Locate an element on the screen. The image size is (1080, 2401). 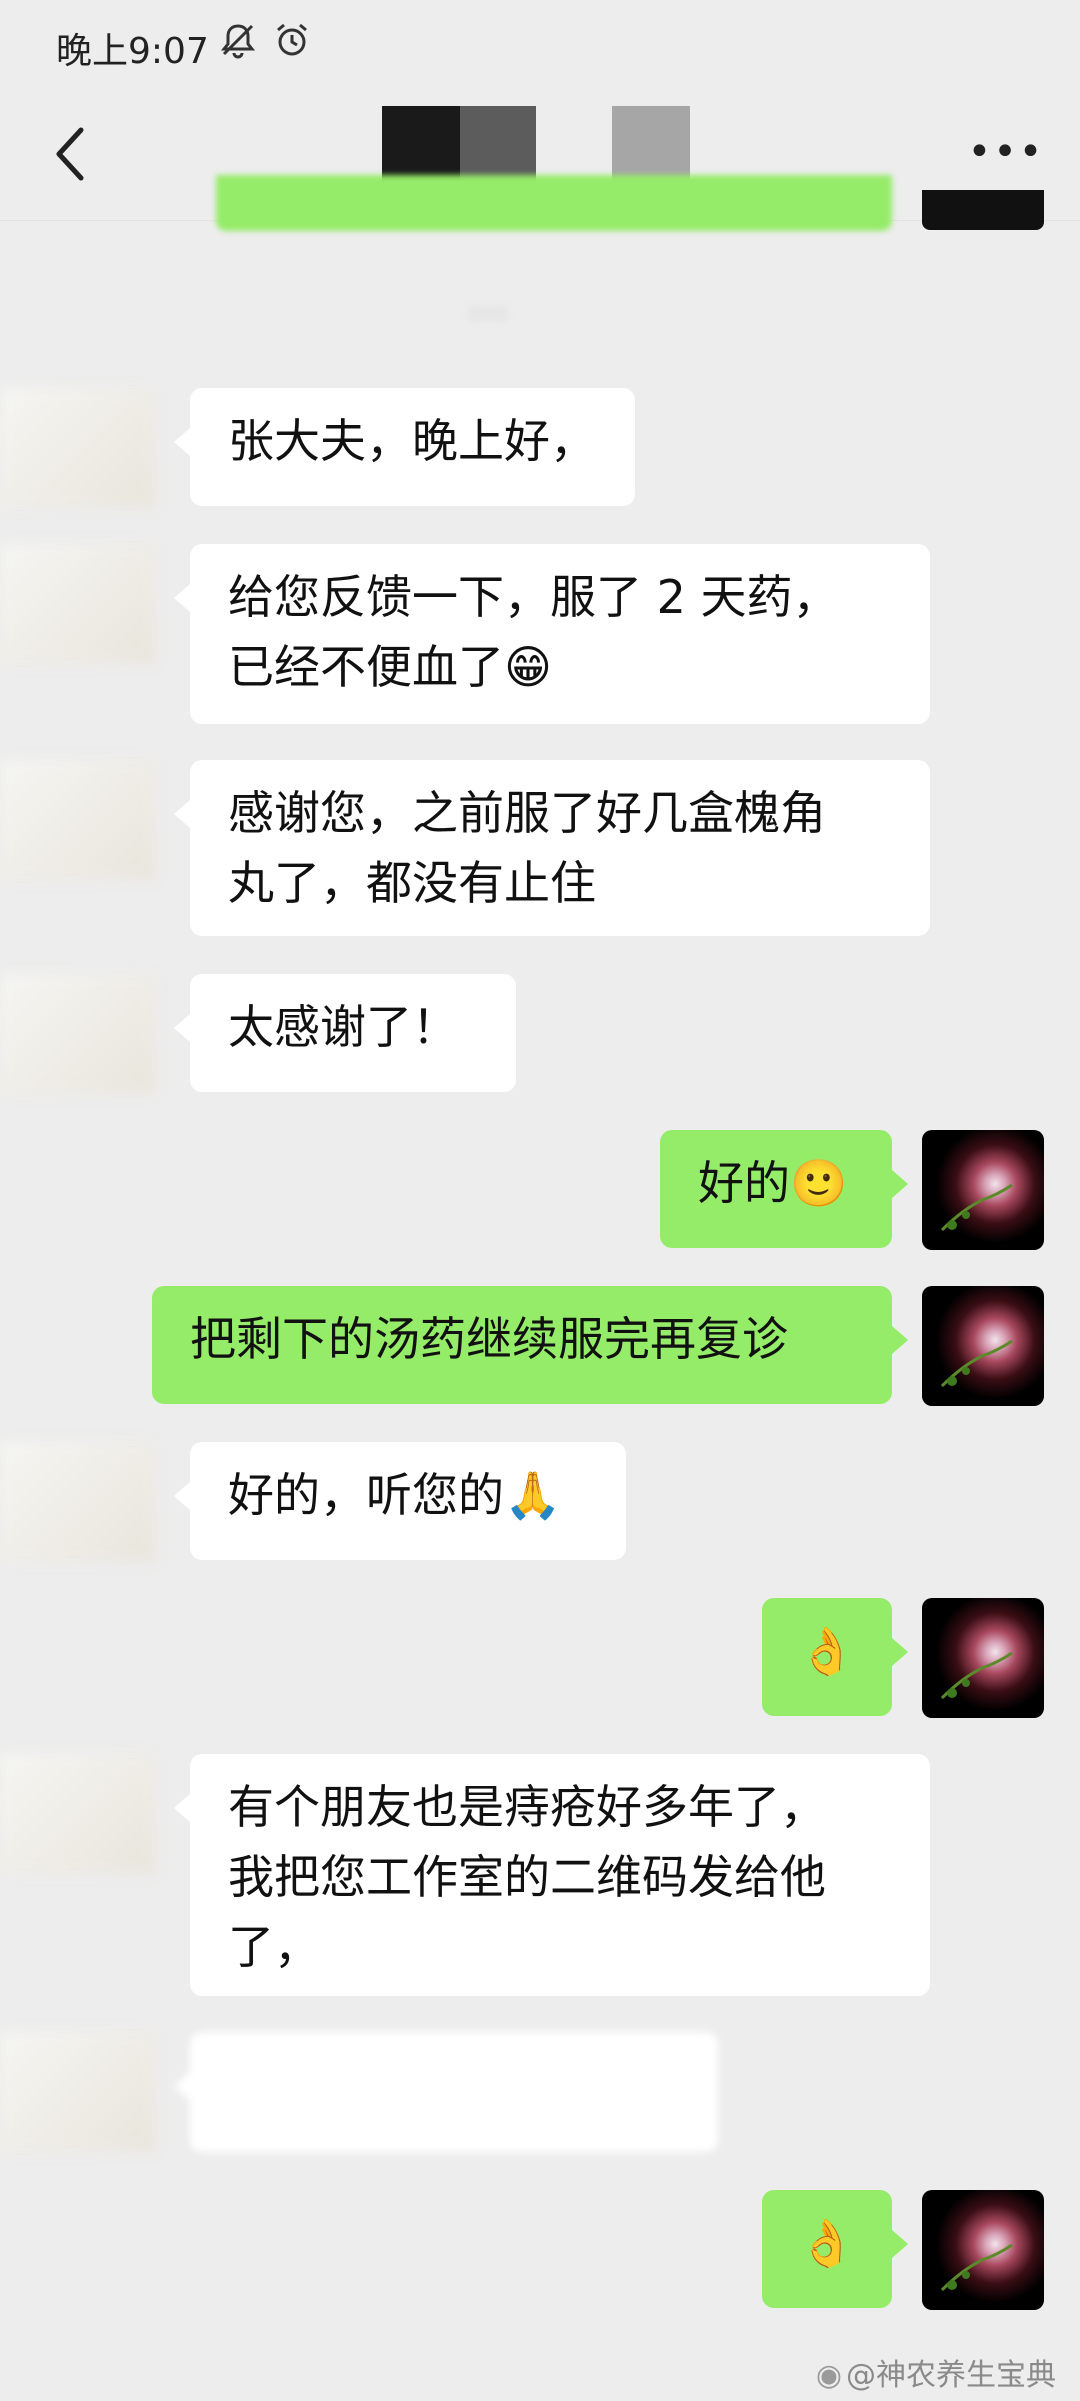
message-bubble-outgoing: 好的🙂 is located at coordinates (784, 1189).